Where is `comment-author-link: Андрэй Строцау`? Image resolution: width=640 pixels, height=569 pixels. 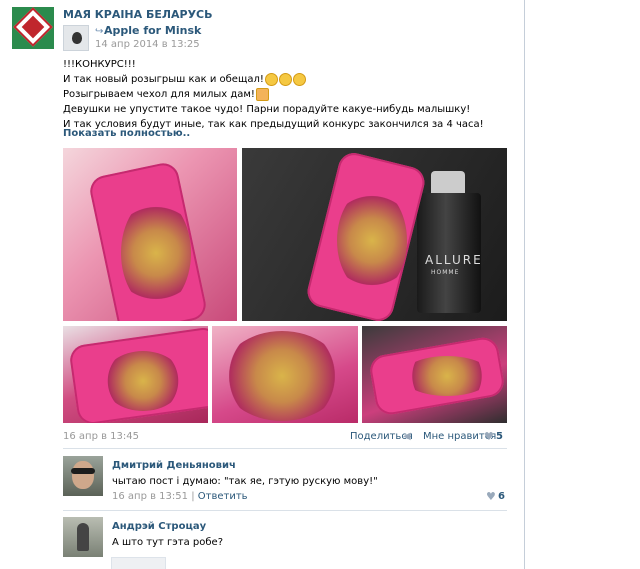
comment-author-link: Андрэй Строцау is located at coordinates (159, 526).